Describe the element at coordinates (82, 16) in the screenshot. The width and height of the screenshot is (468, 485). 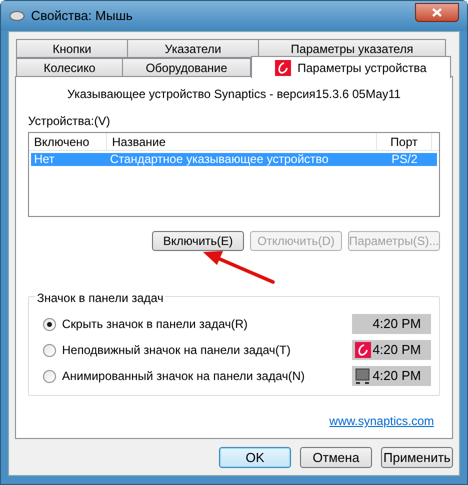
I see `window-title: Свойства: Мышь` at that location.